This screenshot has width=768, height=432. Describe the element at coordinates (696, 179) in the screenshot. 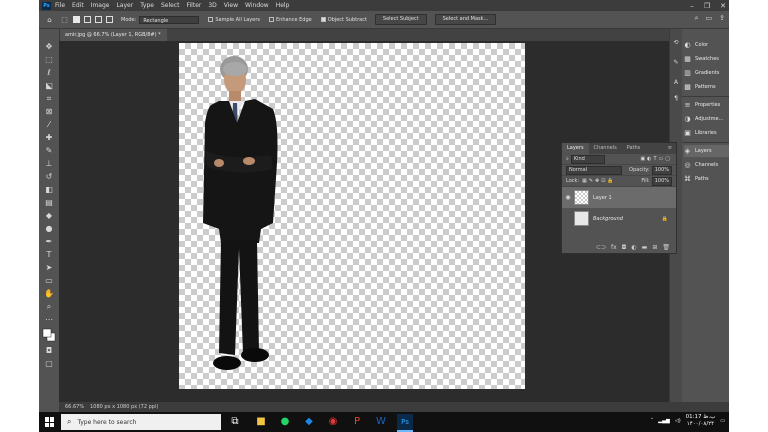

I see `panel-paths: ⌘ Paths` at that location.